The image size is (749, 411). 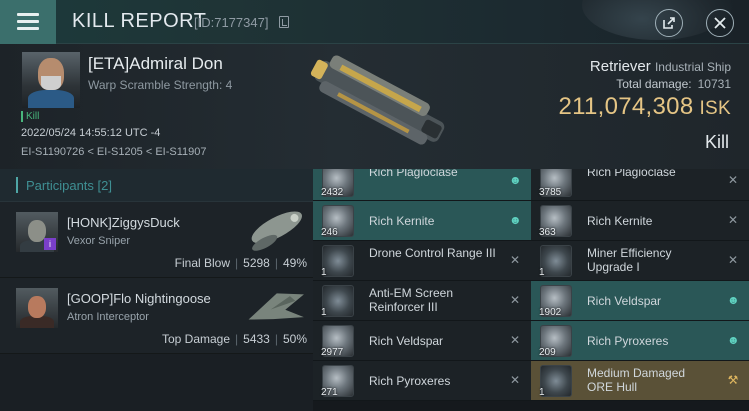 I want to click on isk-value: 211,074,308 ISK, so click(x=644, y=107).